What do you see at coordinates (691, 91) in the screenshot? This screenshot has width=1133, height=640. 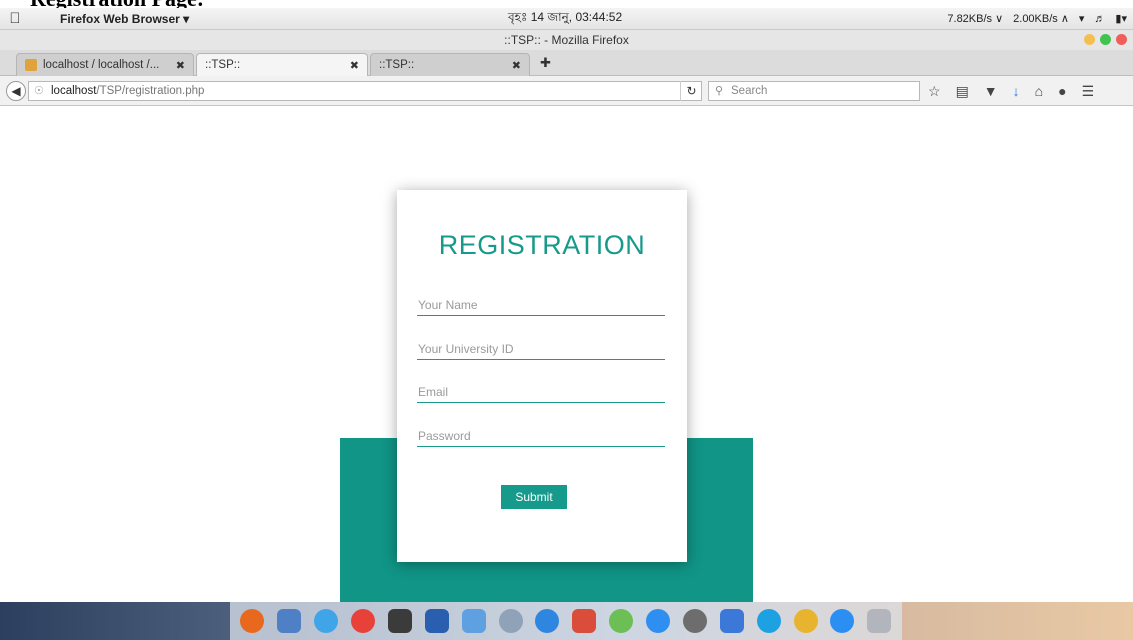 I see `reload-icon: ↻` at bounding box center [691, 91].